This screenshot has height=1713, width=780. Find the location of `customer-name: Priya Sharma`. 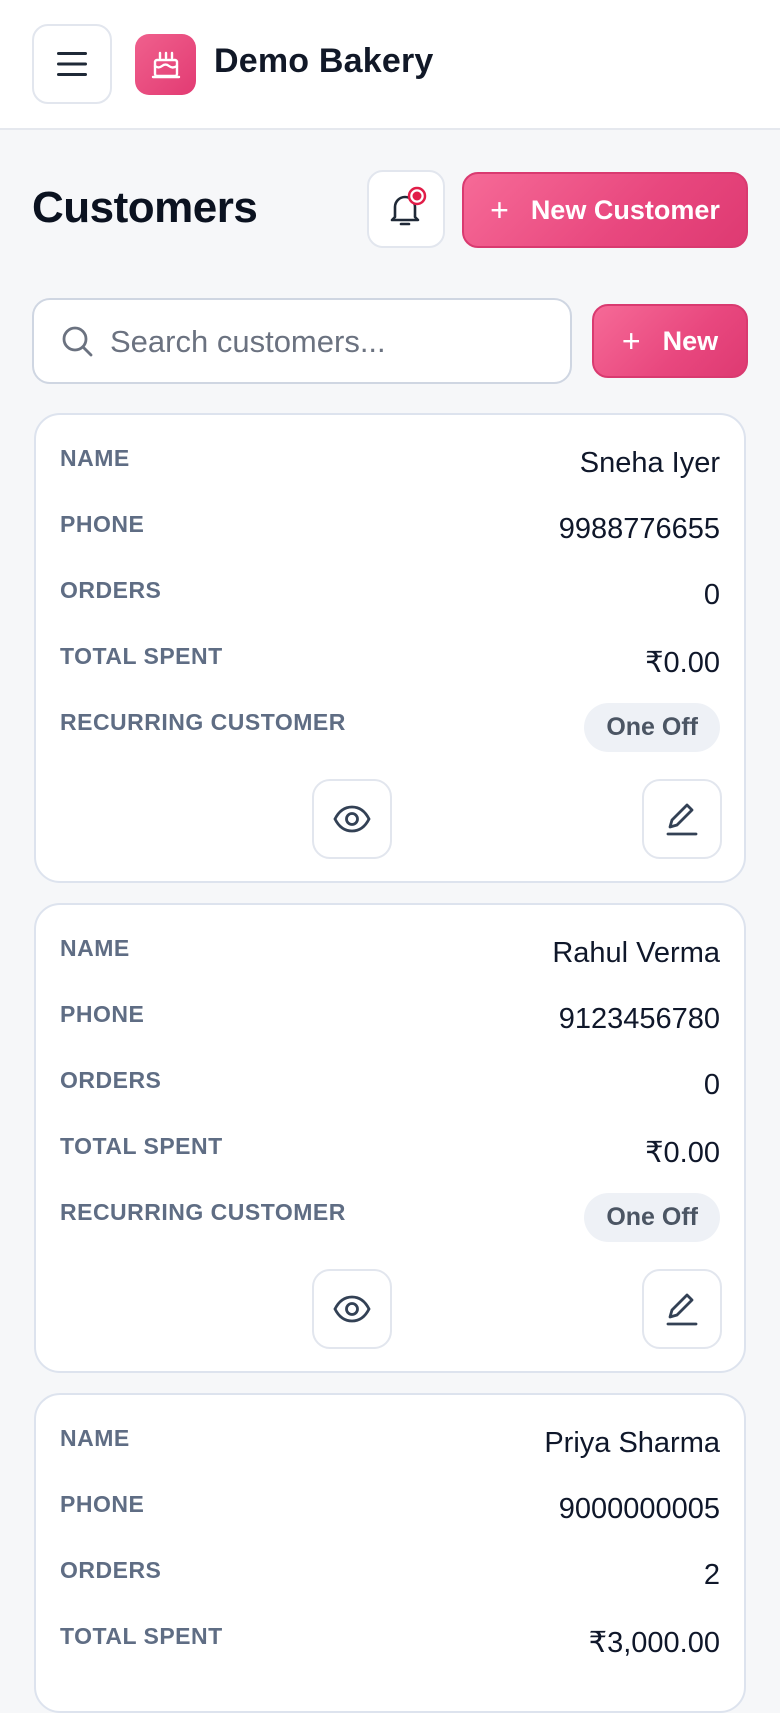

customer-name: Priya Sharma is located at coordinates (632, 1443).